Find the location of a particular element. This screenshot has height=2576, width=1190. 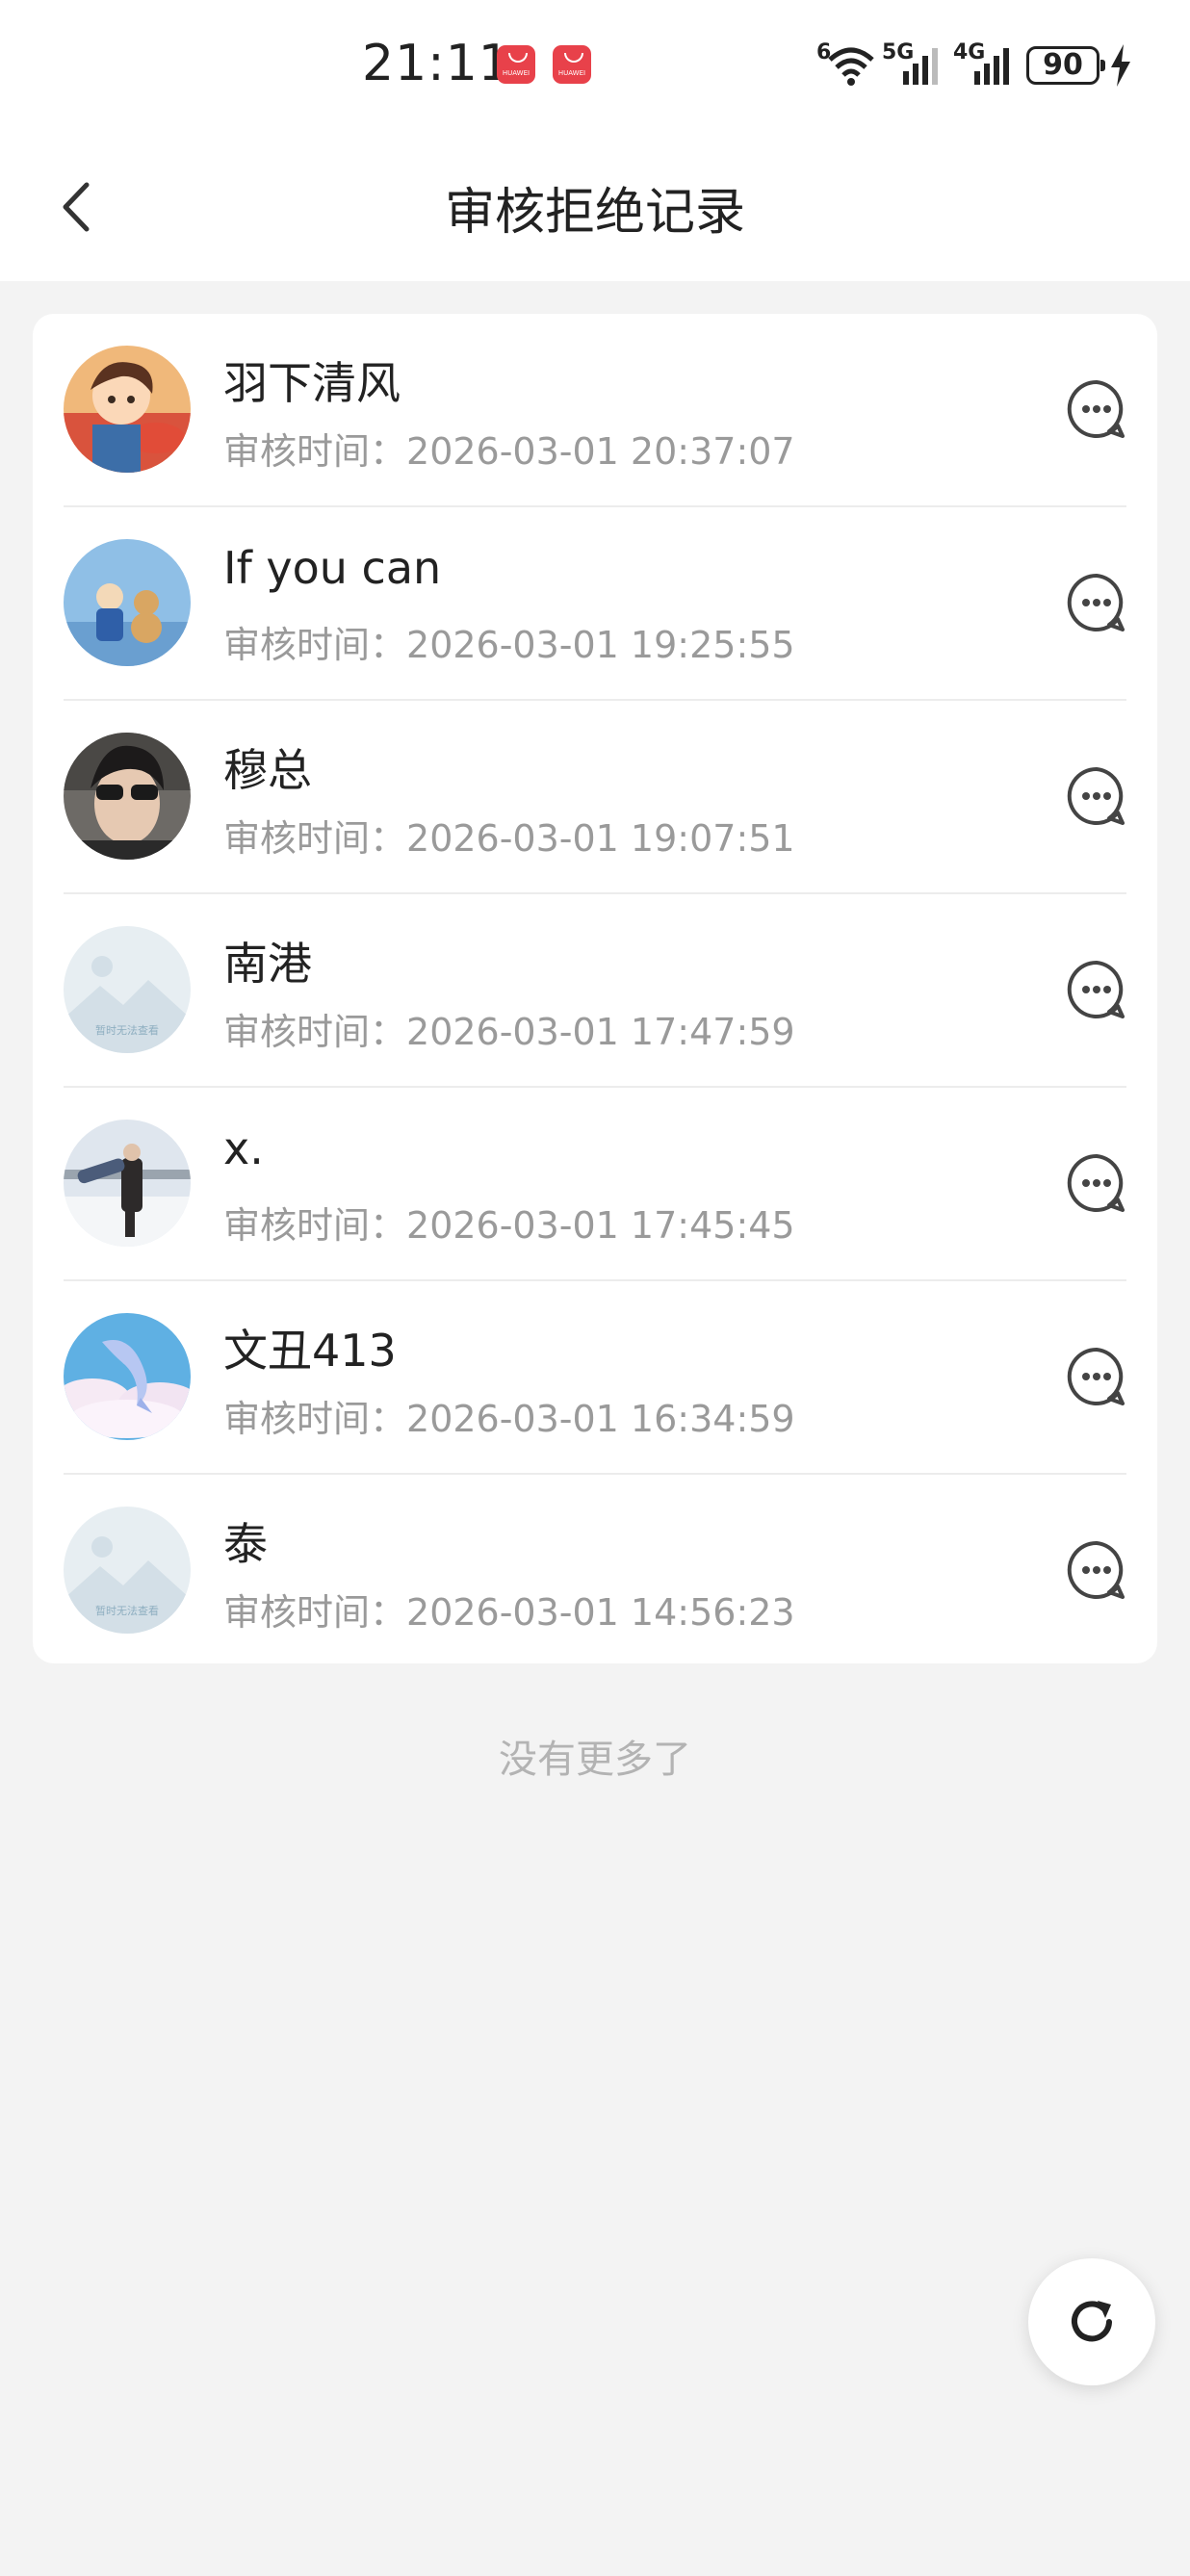

review-time: 审核时间：2026-03-01 16:34:59 is located at coordinates (509, 1419).